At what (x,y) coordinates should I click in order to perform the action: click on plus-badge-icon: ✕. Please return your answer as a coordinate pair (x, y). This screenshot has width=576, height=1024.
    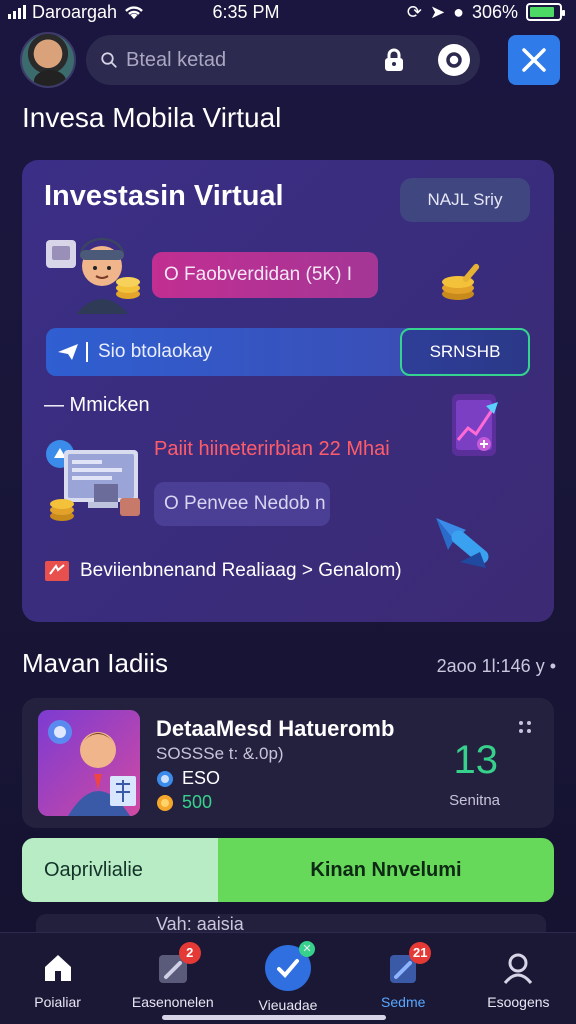
    Looking at the image, I should click on (307, 948).